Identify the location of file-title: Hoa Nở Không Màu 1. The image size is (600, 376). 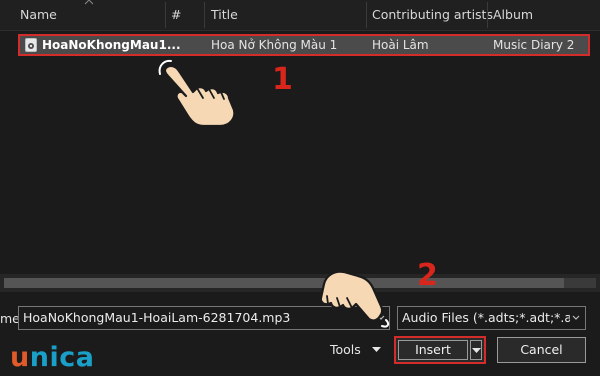
(274, 45).